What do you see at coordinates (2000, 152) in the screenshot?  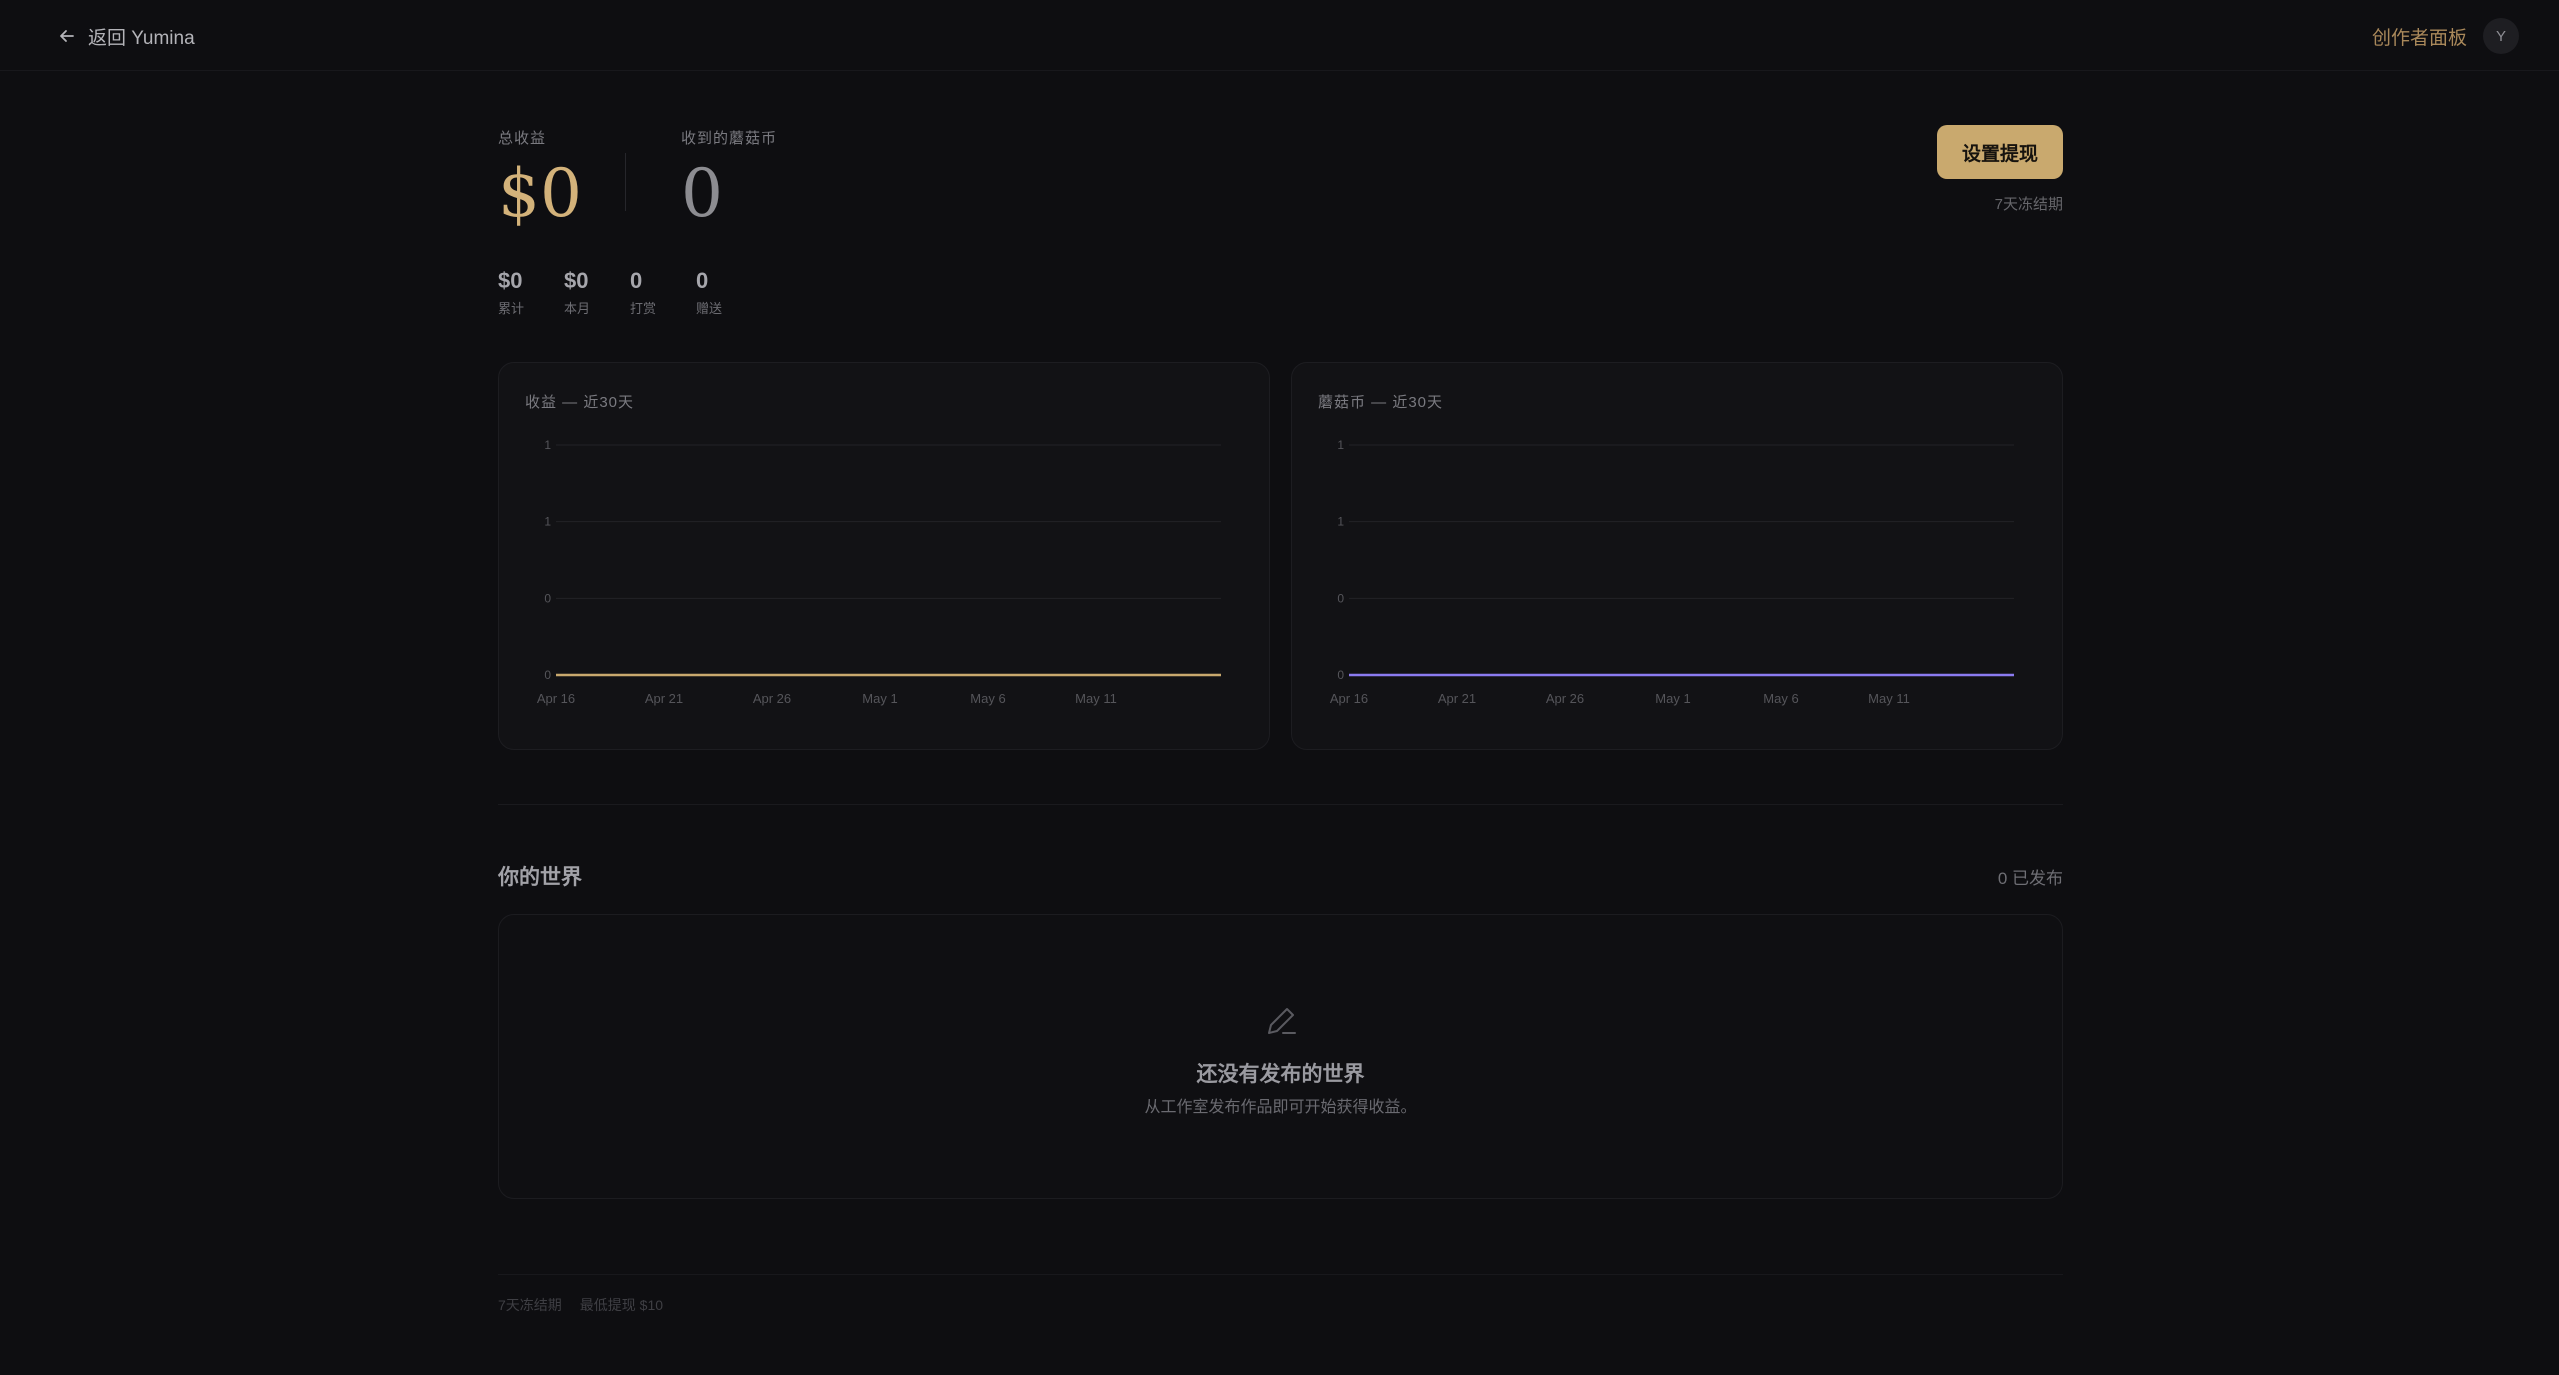 I see `setup-withdraw-button: 设置提现` at bounding box center [2000, 152].